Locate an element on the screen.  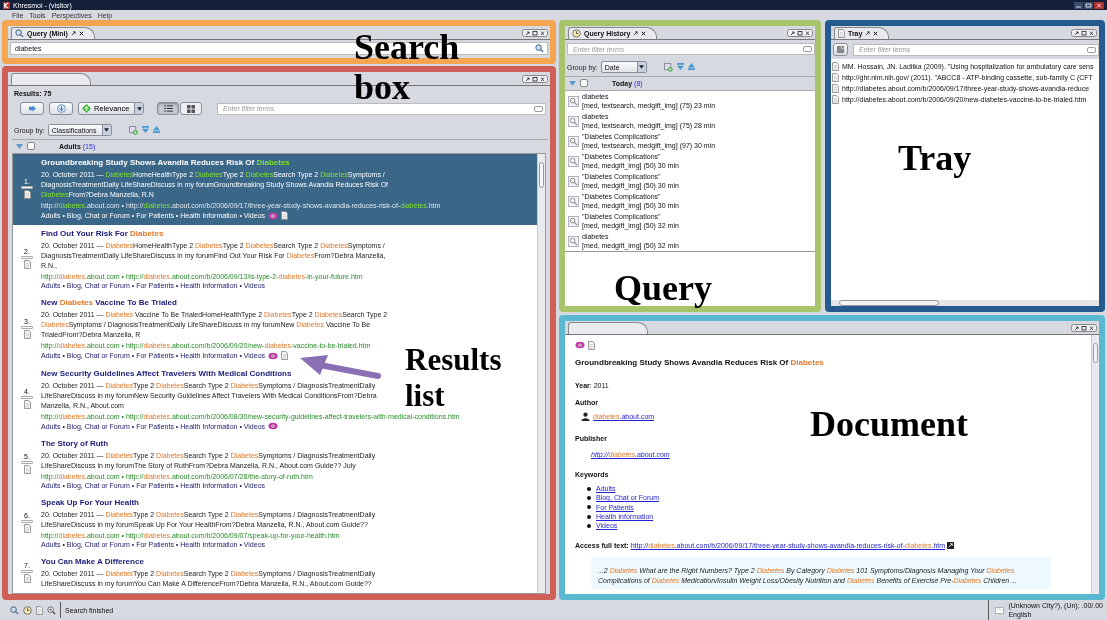
result-title: Find Out Your Risk For Diabetes is located at coordinates (102, 234).